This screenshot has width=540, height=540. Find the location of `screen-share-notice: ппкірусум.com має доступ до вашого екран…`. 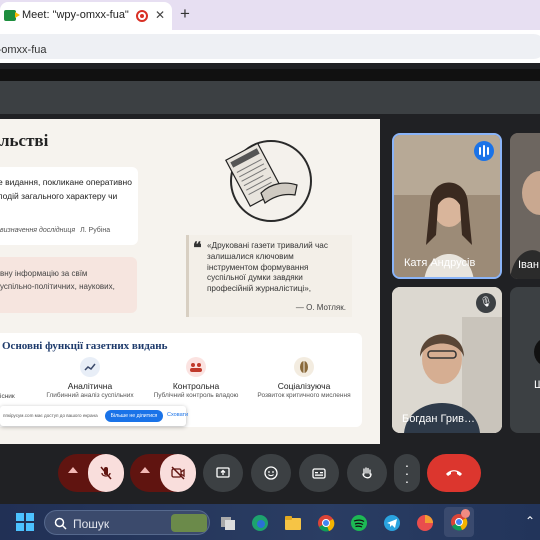

screen-share-notice: ппкірусум.com має доступ до вашого екран… is located at coordinates (94, 416).